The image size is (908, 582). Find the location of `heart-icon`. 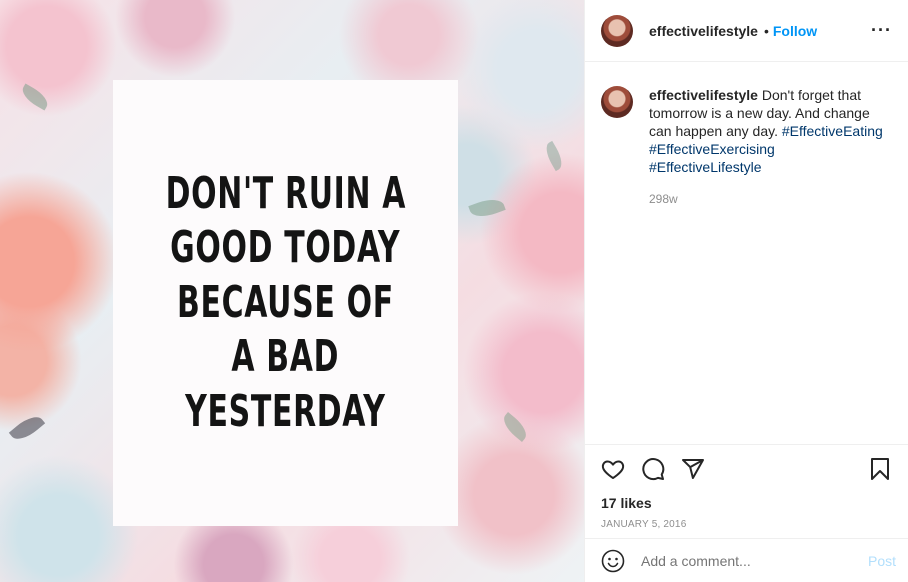

heart-icon is located at coordinates (613, 469).